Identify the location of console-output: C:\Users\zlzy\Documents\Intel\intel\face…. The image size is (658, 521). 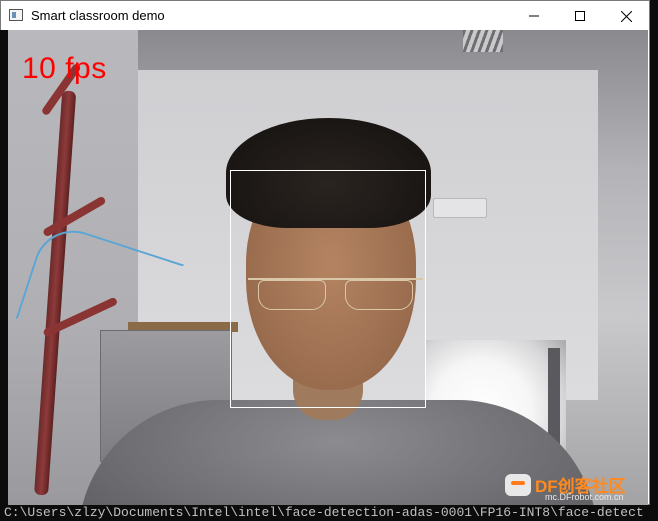
(329, 513).